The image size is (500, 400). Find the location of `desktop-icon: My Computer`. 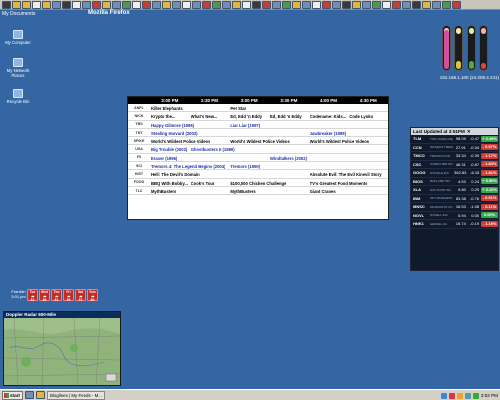

desktop-icon: My Computer is located at coordinates (18, 37).